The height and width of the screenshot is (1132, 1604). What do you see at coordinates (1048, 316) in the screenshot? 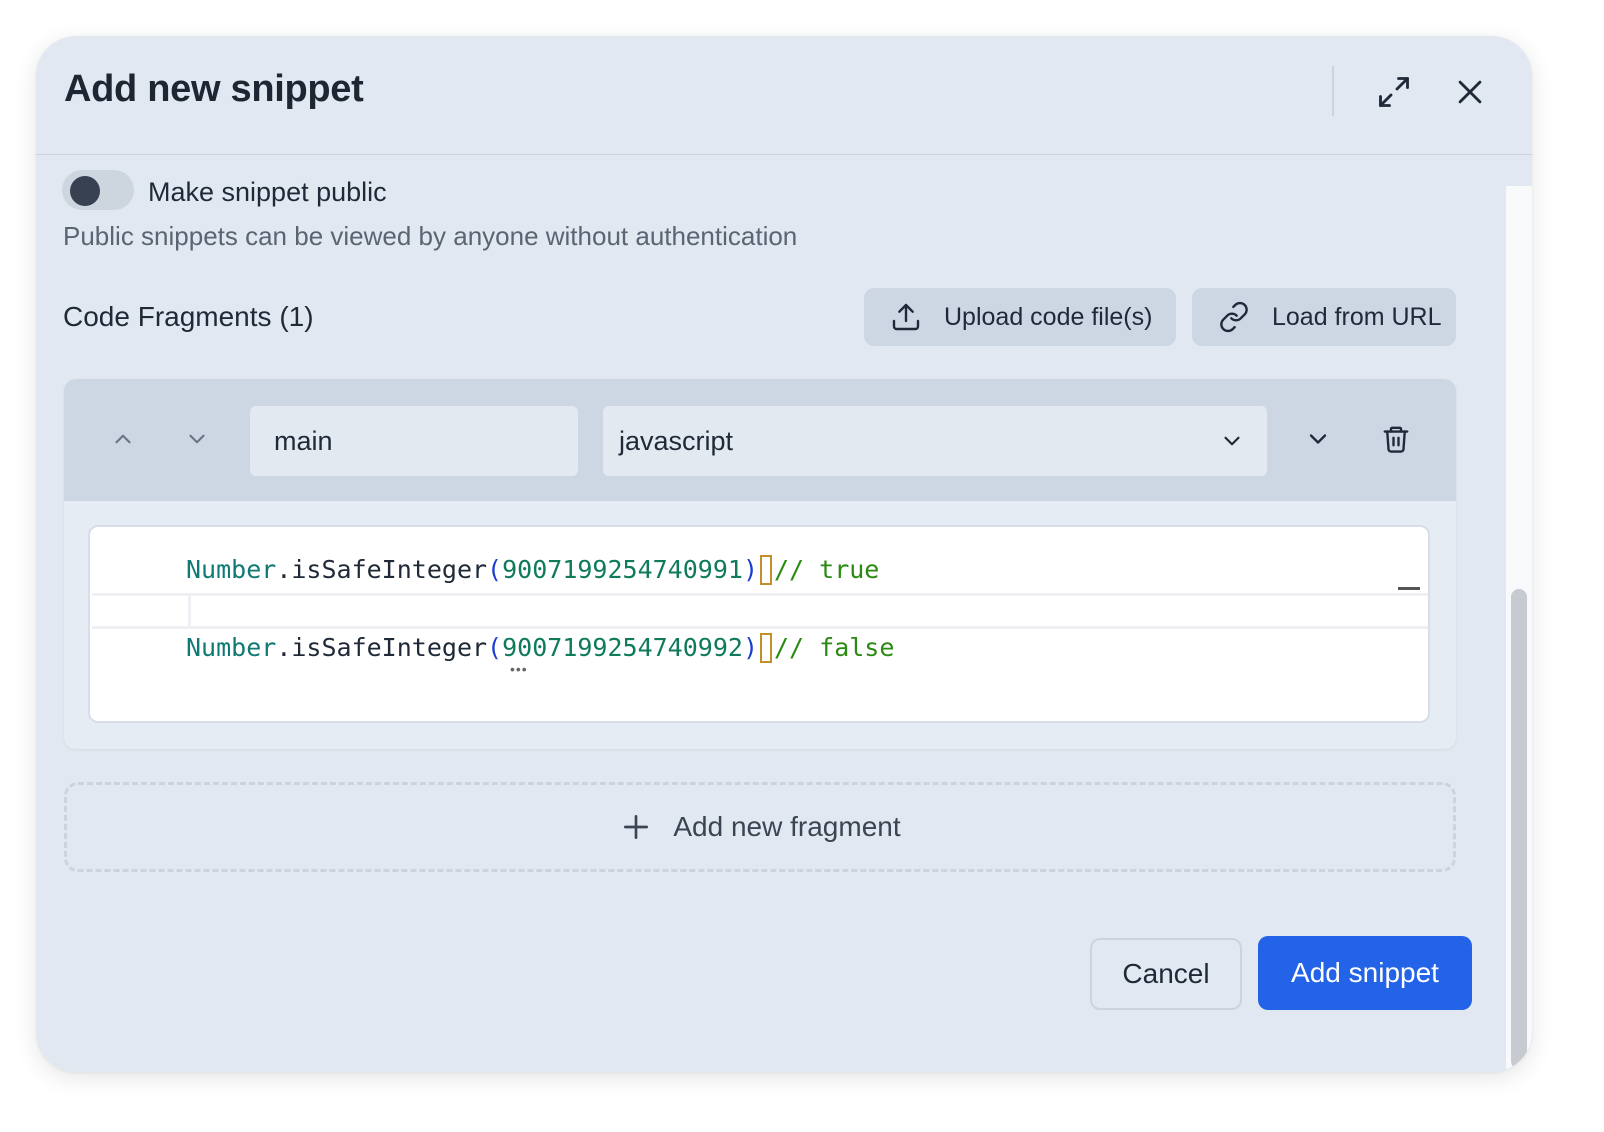
I see `upload-files-label: Upload code file(s)` at bounding box center [1048, 316].